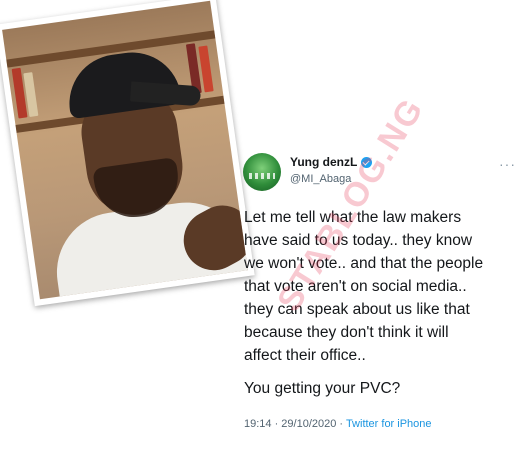 This screenshot has width=532, height=450. What do you see at coordinates (355, 286) in the screenshot?
I see `tweet-line: that vote aren't on social media..` at bounding box center [355, 286].